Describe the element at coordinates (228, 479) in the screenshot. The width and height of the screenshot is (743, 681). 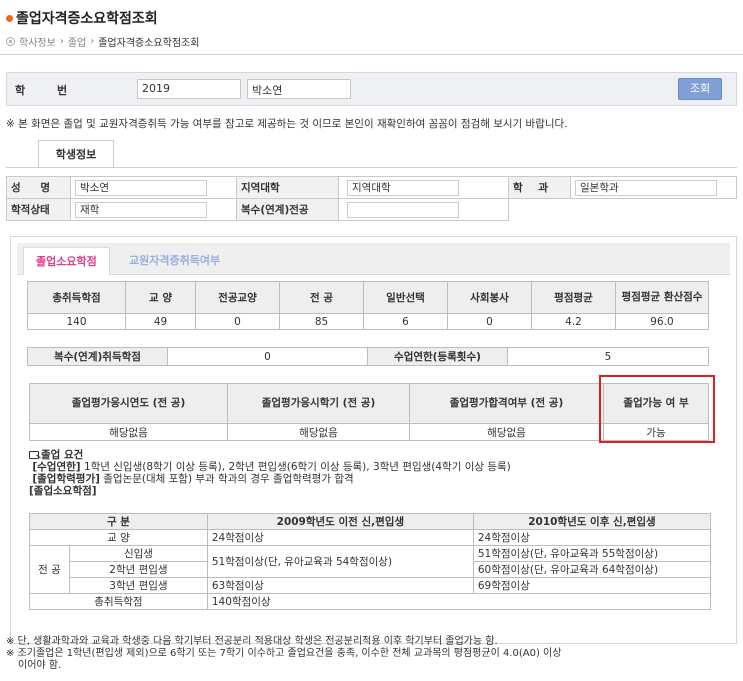
I see `requirement-text: 졸업논문(대체 포함) 부과 학과의 경우 졸업학력평가 합격` at that location.